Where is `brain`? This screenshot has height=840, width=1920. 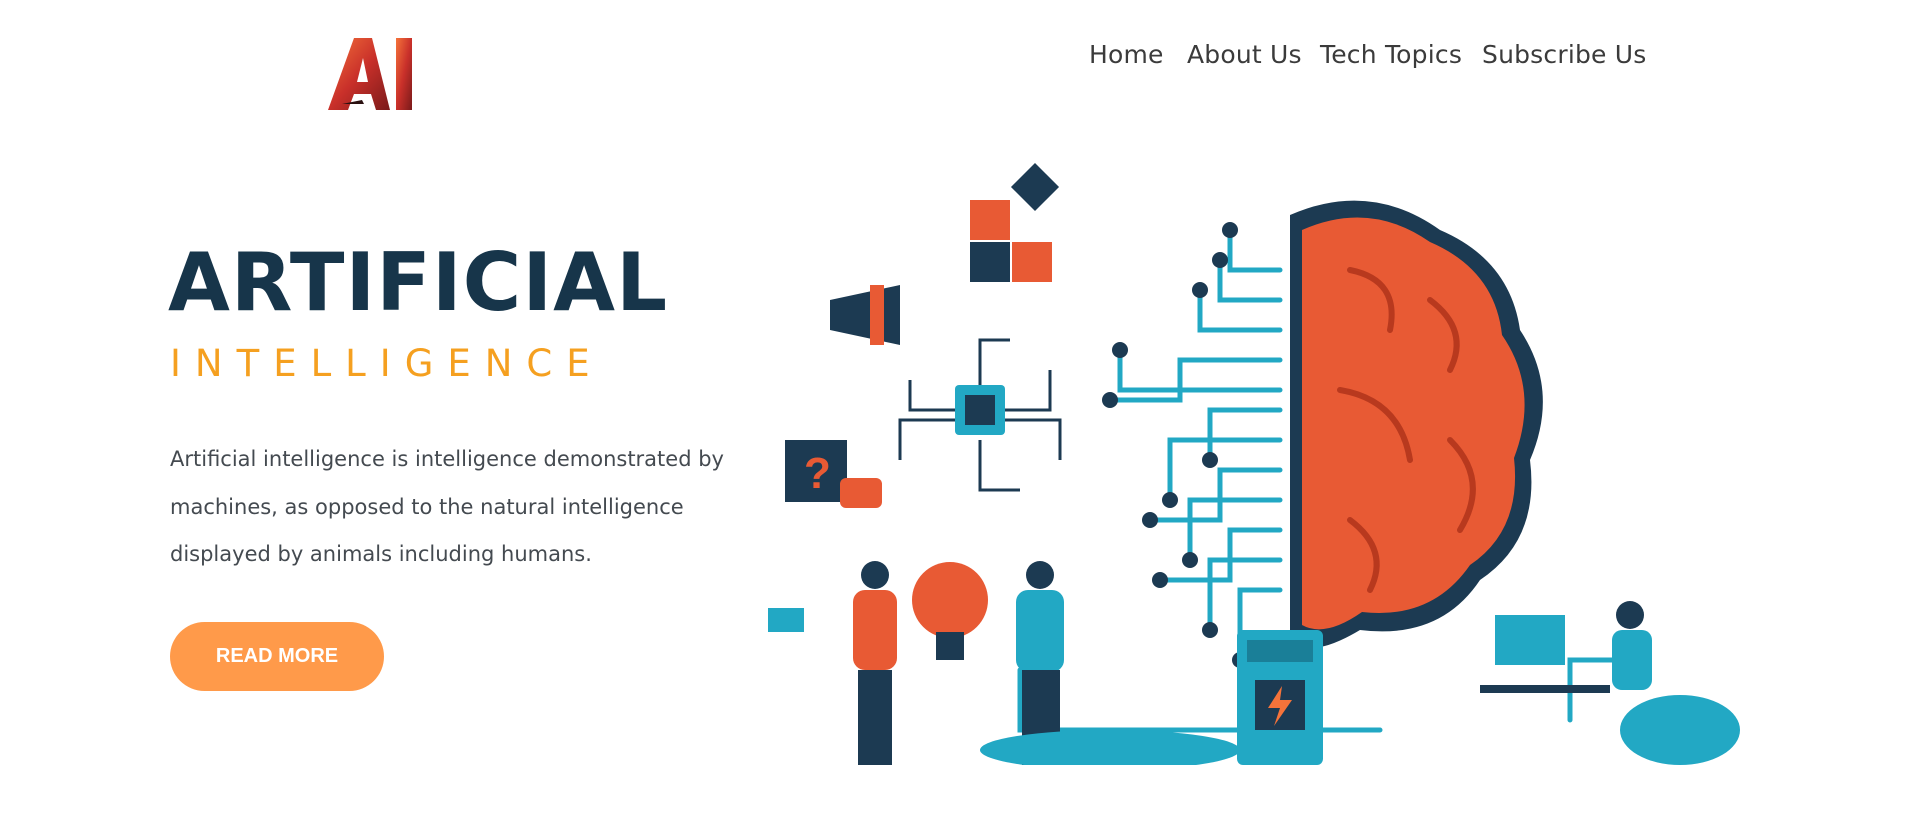 brain is located at coordinates (1416, 424).